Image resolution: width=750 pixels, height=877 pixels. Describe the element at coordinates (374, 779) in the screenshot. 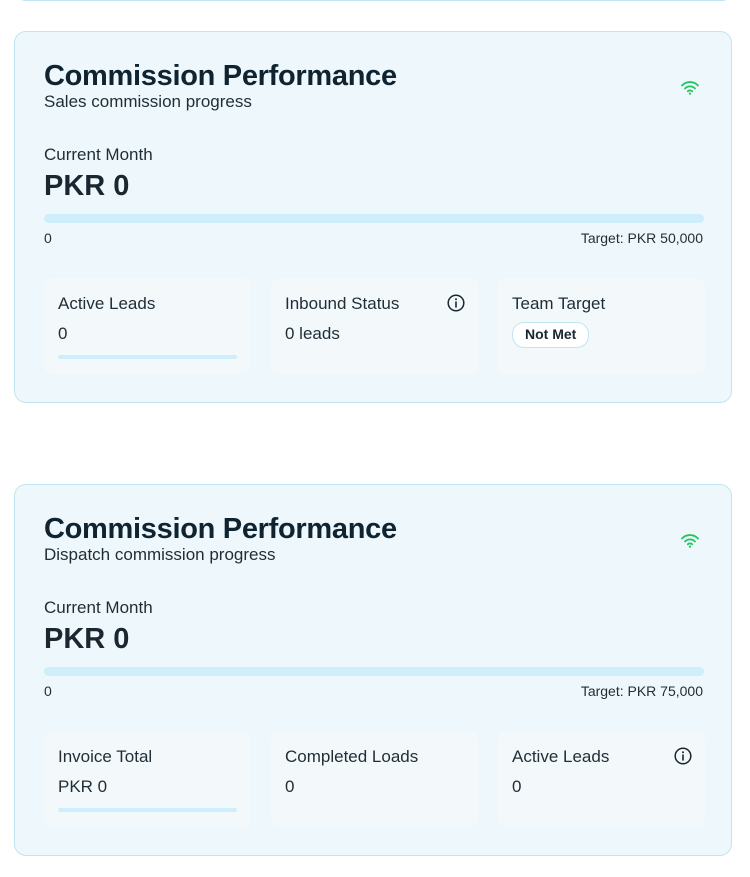

I see `stat-completed-loads: Completed Loads 0` at that location.